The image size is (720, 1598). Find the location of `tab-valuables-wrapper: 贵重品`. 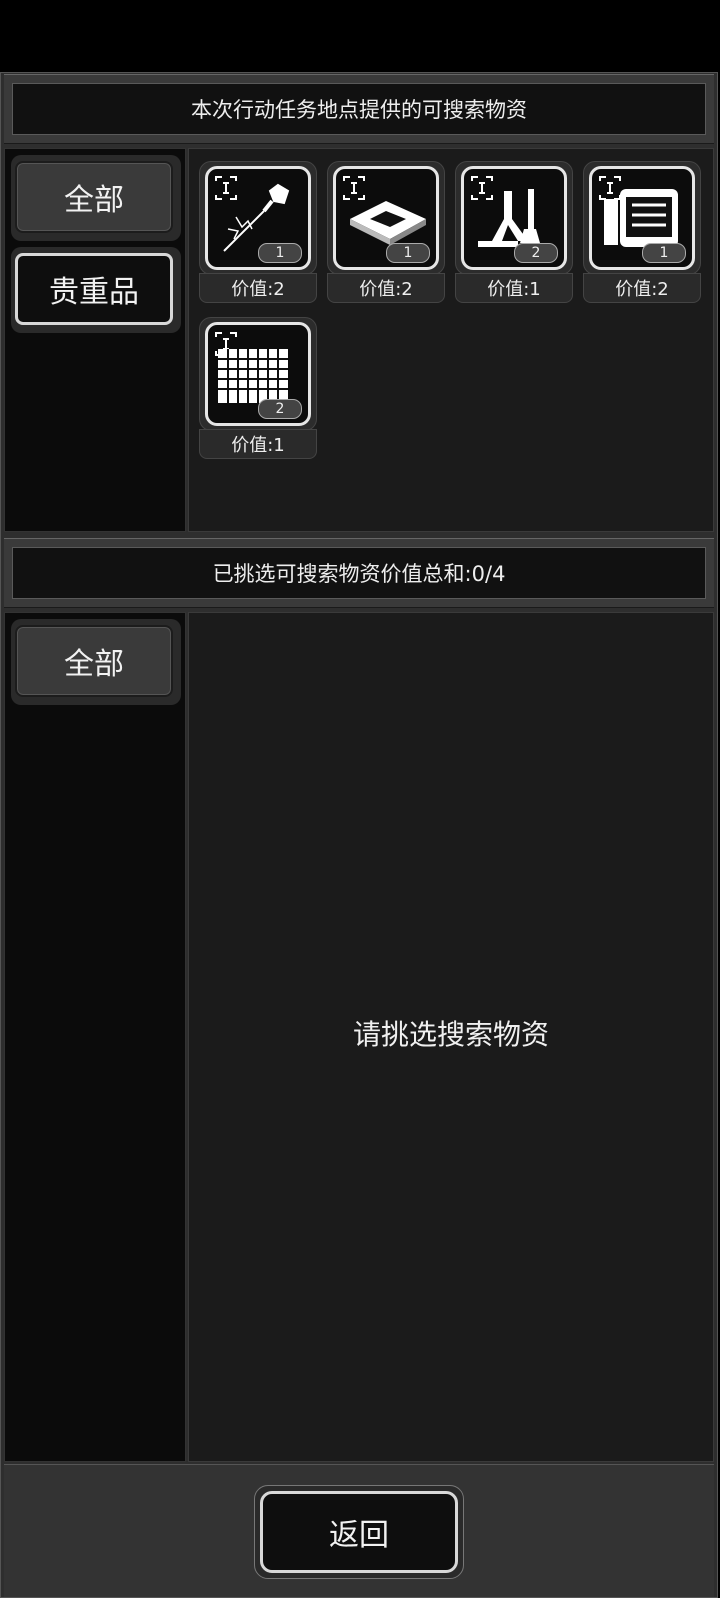

tab-valuables-wrapper: 贵重品 is located at coordinates (96, 290).